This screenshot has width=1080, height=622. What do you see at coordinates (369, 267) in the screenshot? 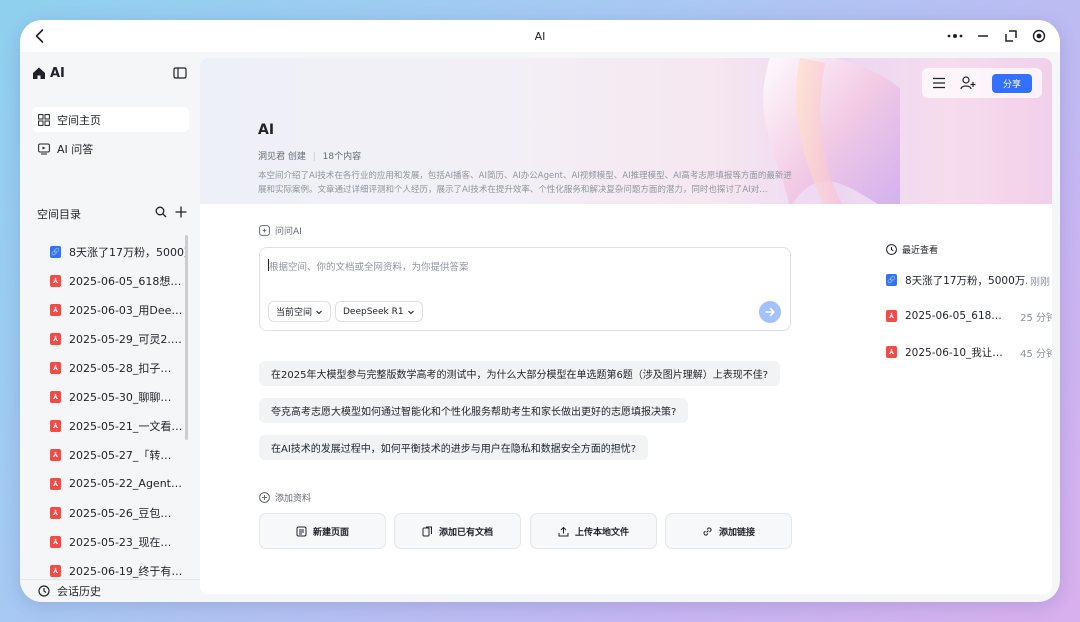
I see `ask-placeholder: 根据空间、你的文档或全网资料，为你提供答案` at bounding box center [369, 267].